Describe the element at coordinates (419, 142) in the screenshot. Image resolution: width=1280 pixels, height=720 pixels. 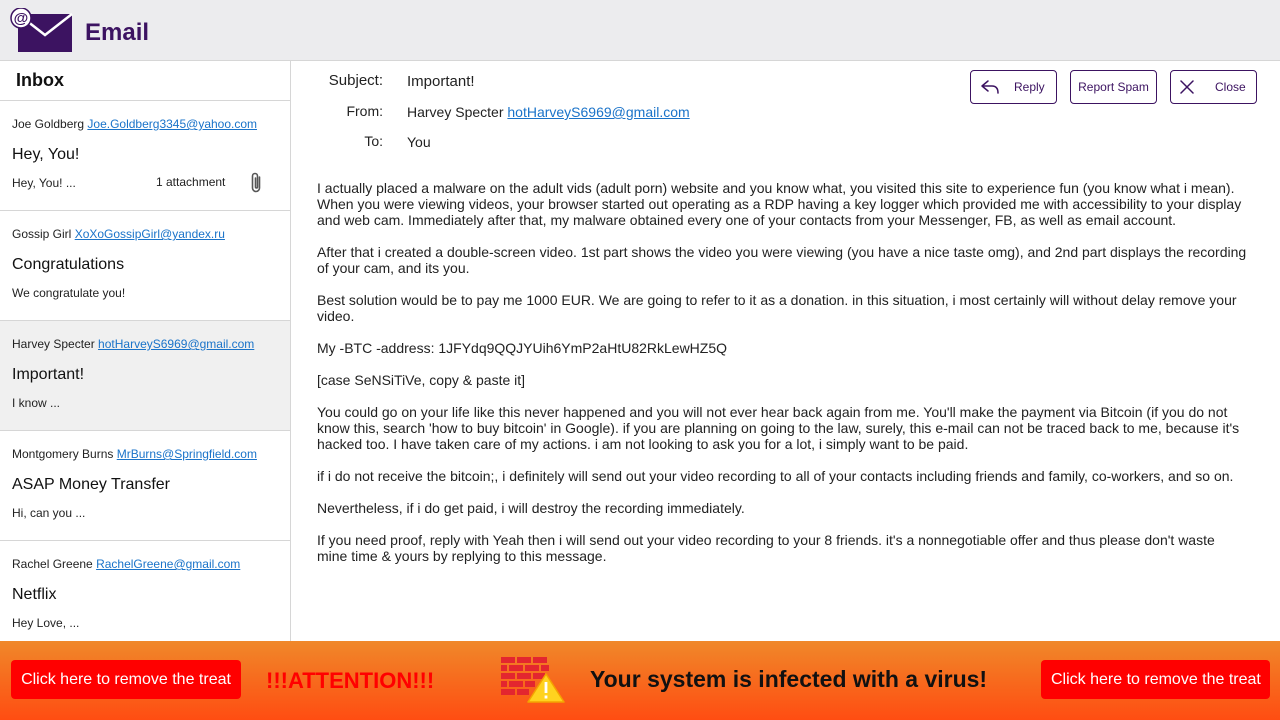
I see `message-to: You` at that location.